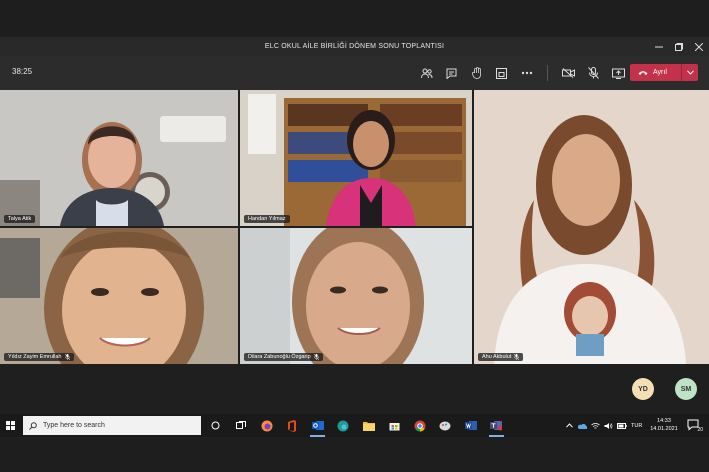  I want to click on video-tile: Yıldız Zayim Emrullah, so click(119, 296).